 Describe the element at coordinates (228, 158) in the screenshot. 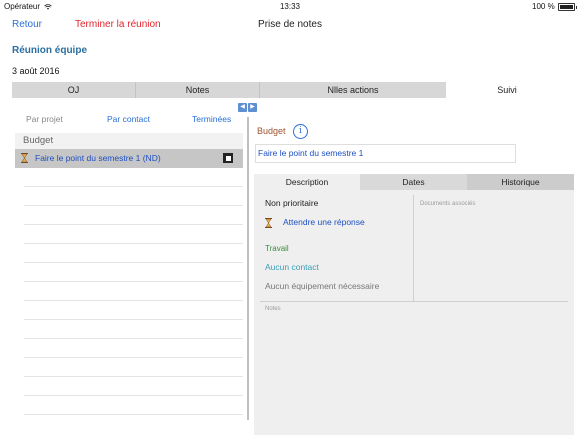

I see `checkbox-icon` at that location.